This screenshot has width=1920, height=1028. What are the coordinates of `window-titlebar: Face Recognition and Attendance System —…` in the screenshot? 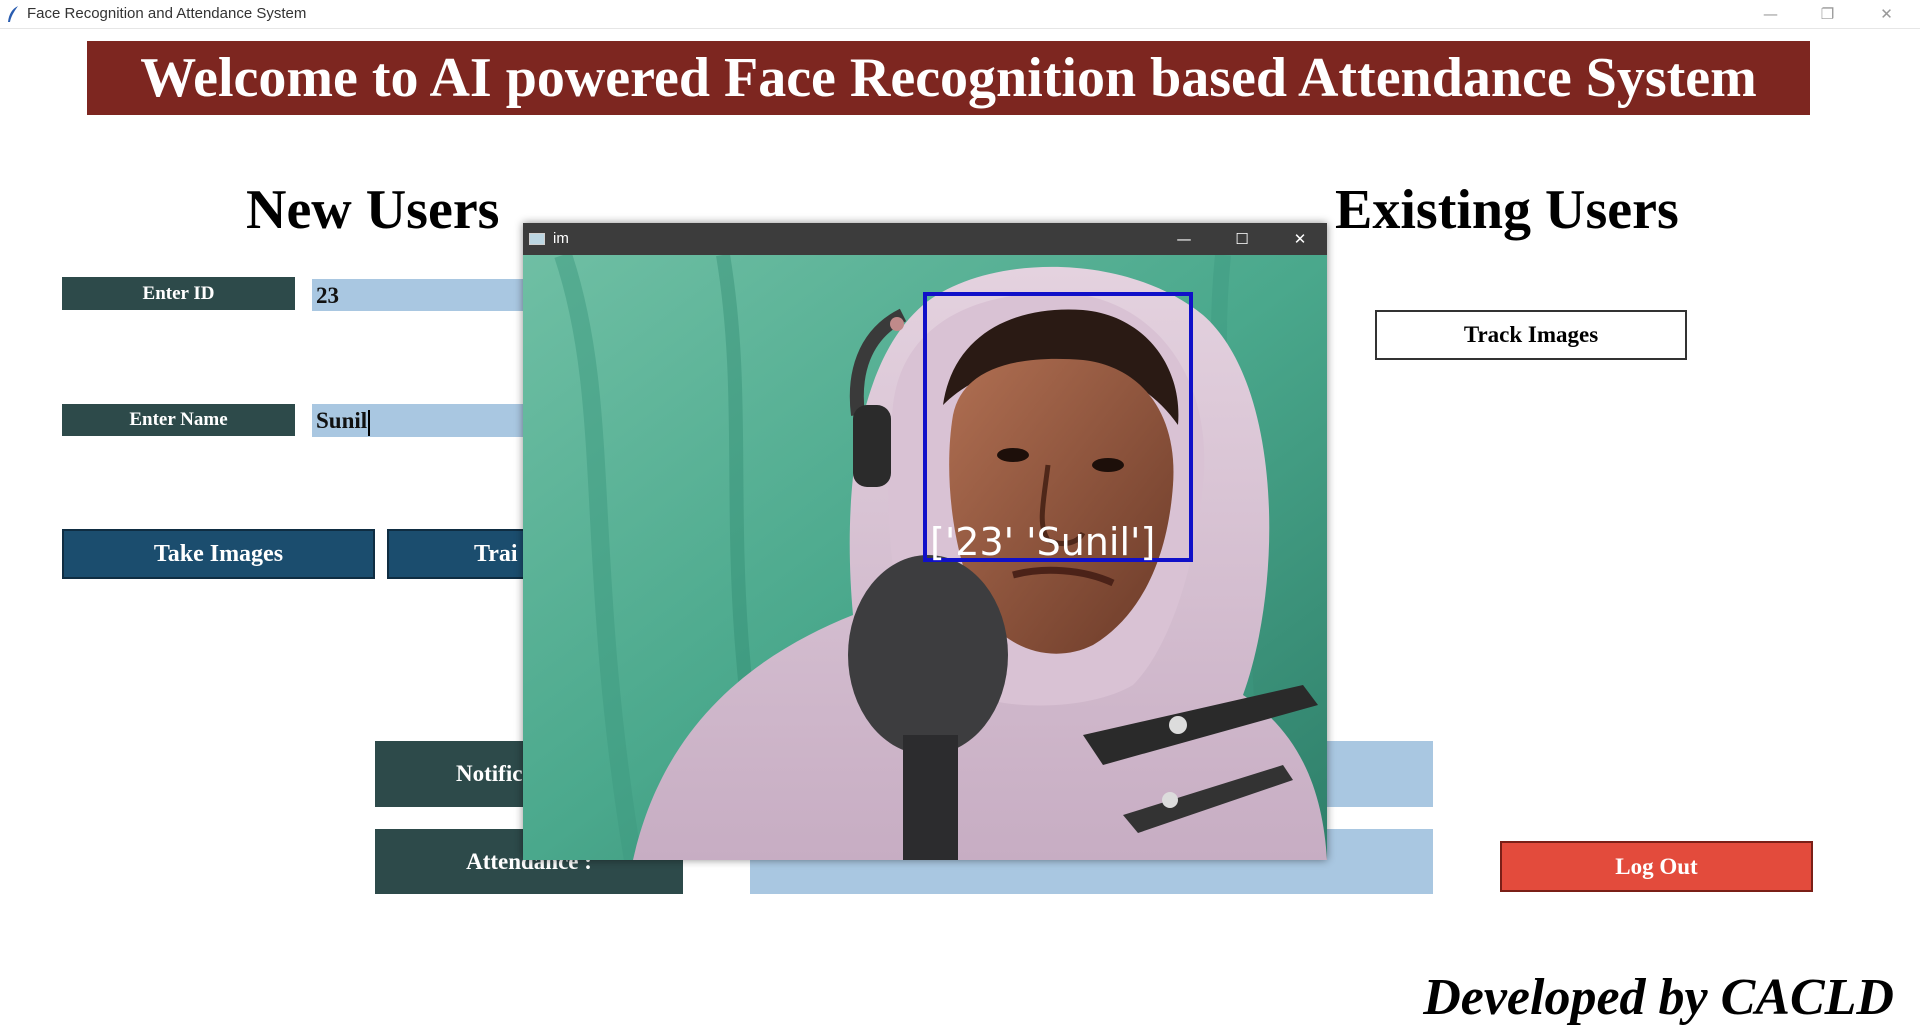 It's located at (960, 14).